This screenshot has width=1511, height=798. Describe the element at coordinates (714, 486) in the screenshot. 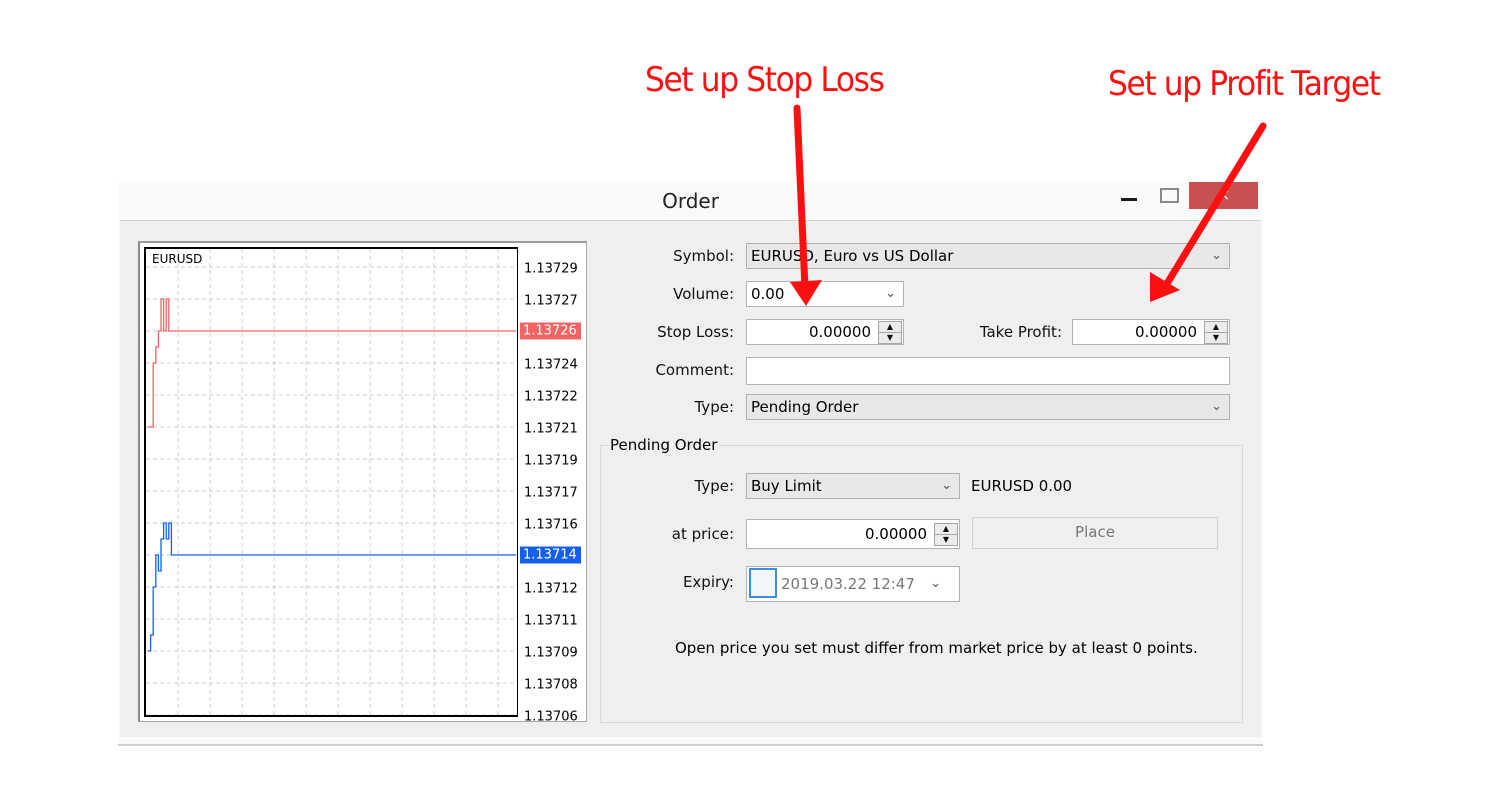

I see `pending-type-label: Type:` at that location.